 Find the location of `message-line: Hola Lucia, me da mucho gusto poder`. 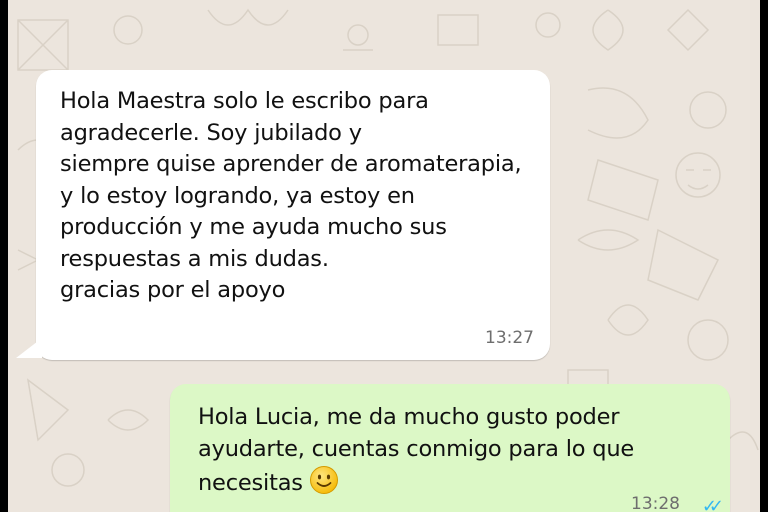

message-line: Hola Lucia, me da mucho gusto poder is located at coordinates (409, 417).